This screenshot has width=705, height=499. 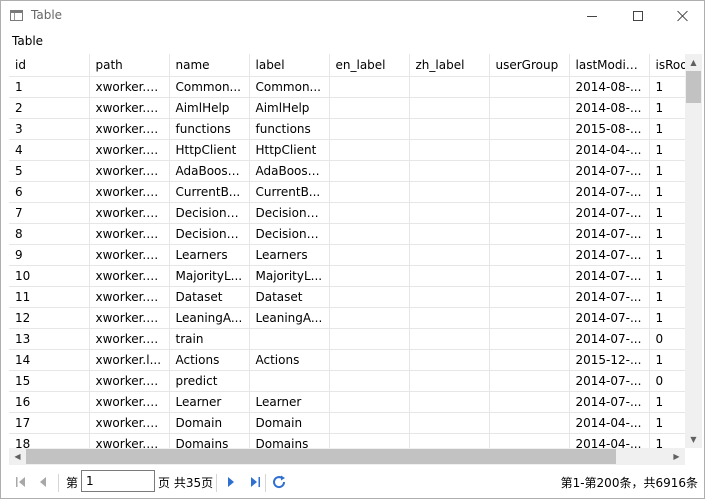 What do you see at coordinates (279, 482) in the screenshot?
I see `refresh-button` at bounding box center [279, 482].